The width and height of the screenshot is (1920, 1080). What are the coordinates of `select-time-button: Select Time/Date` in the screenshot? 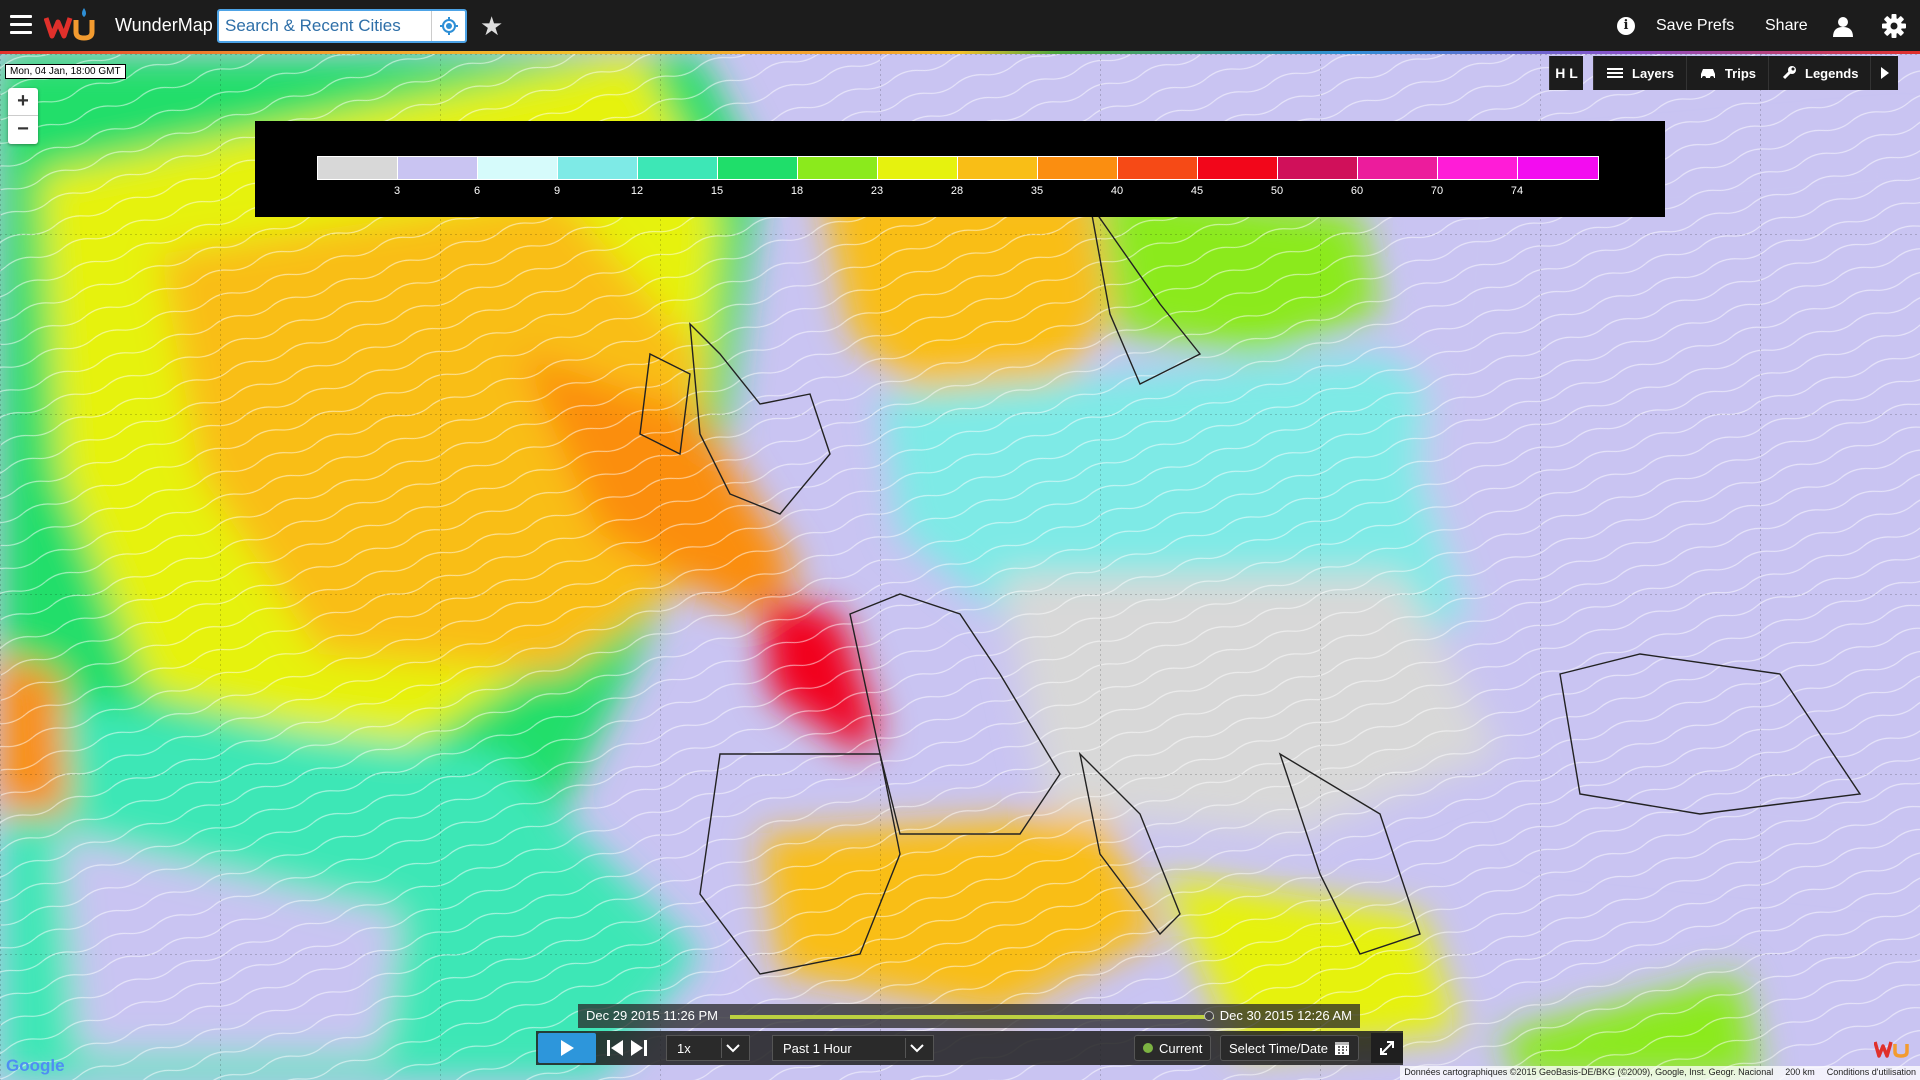 It's located at (1289, 1048).